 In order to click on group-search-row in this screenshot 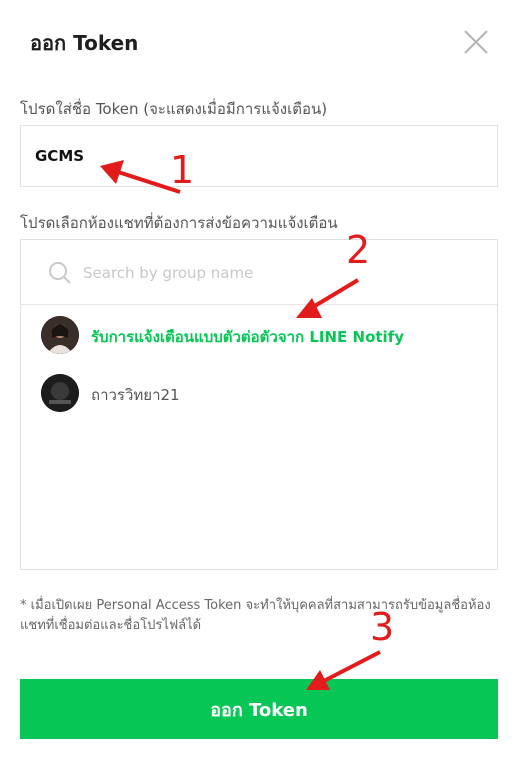, I will do `click(259, 272)`.